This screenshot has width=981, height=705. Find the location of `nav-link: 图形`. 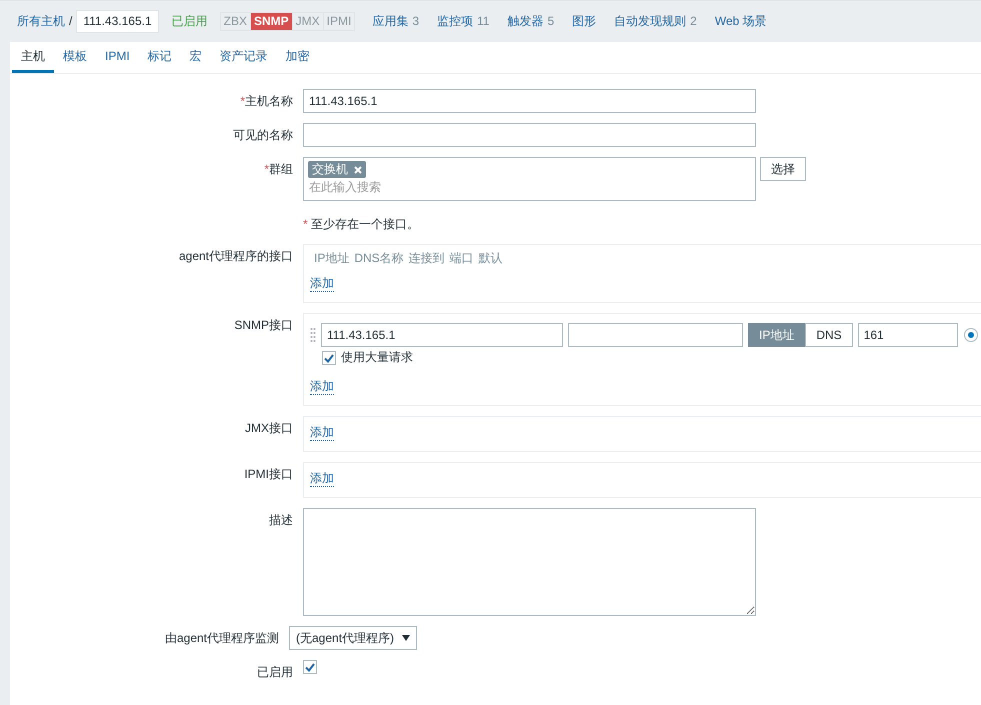

nav-link: 图形 is located at coordinates (584, 21).